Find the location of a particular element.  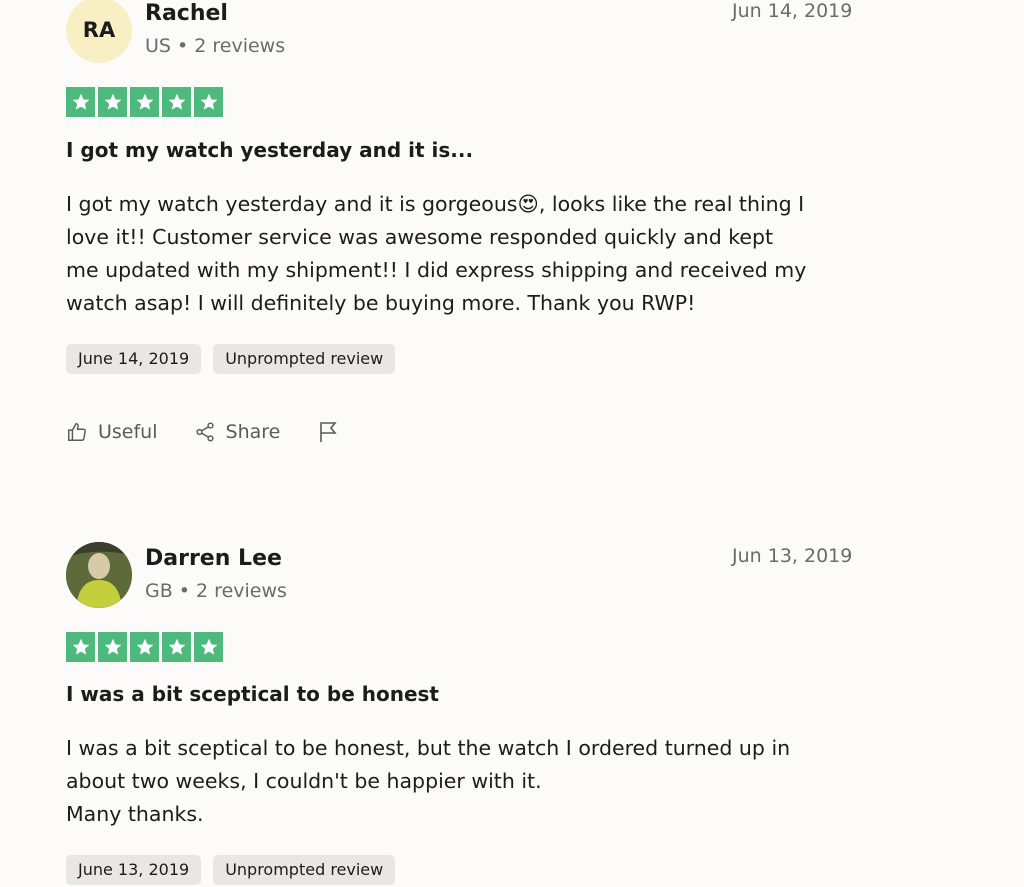

share-label: Share is located at coordinates (253, 432).